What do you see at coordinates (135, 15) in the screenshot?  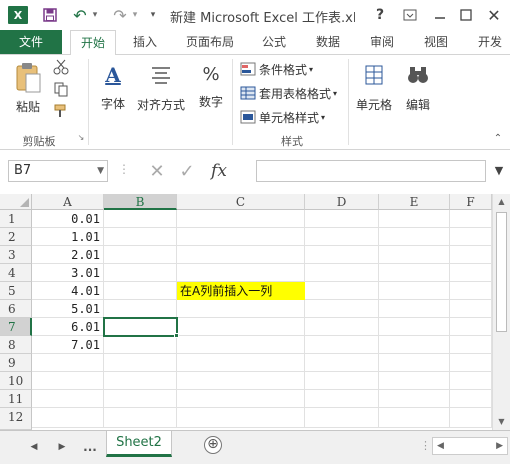 I see `redo-dropdown-icon: ▾` at bounding box center [135, 15].